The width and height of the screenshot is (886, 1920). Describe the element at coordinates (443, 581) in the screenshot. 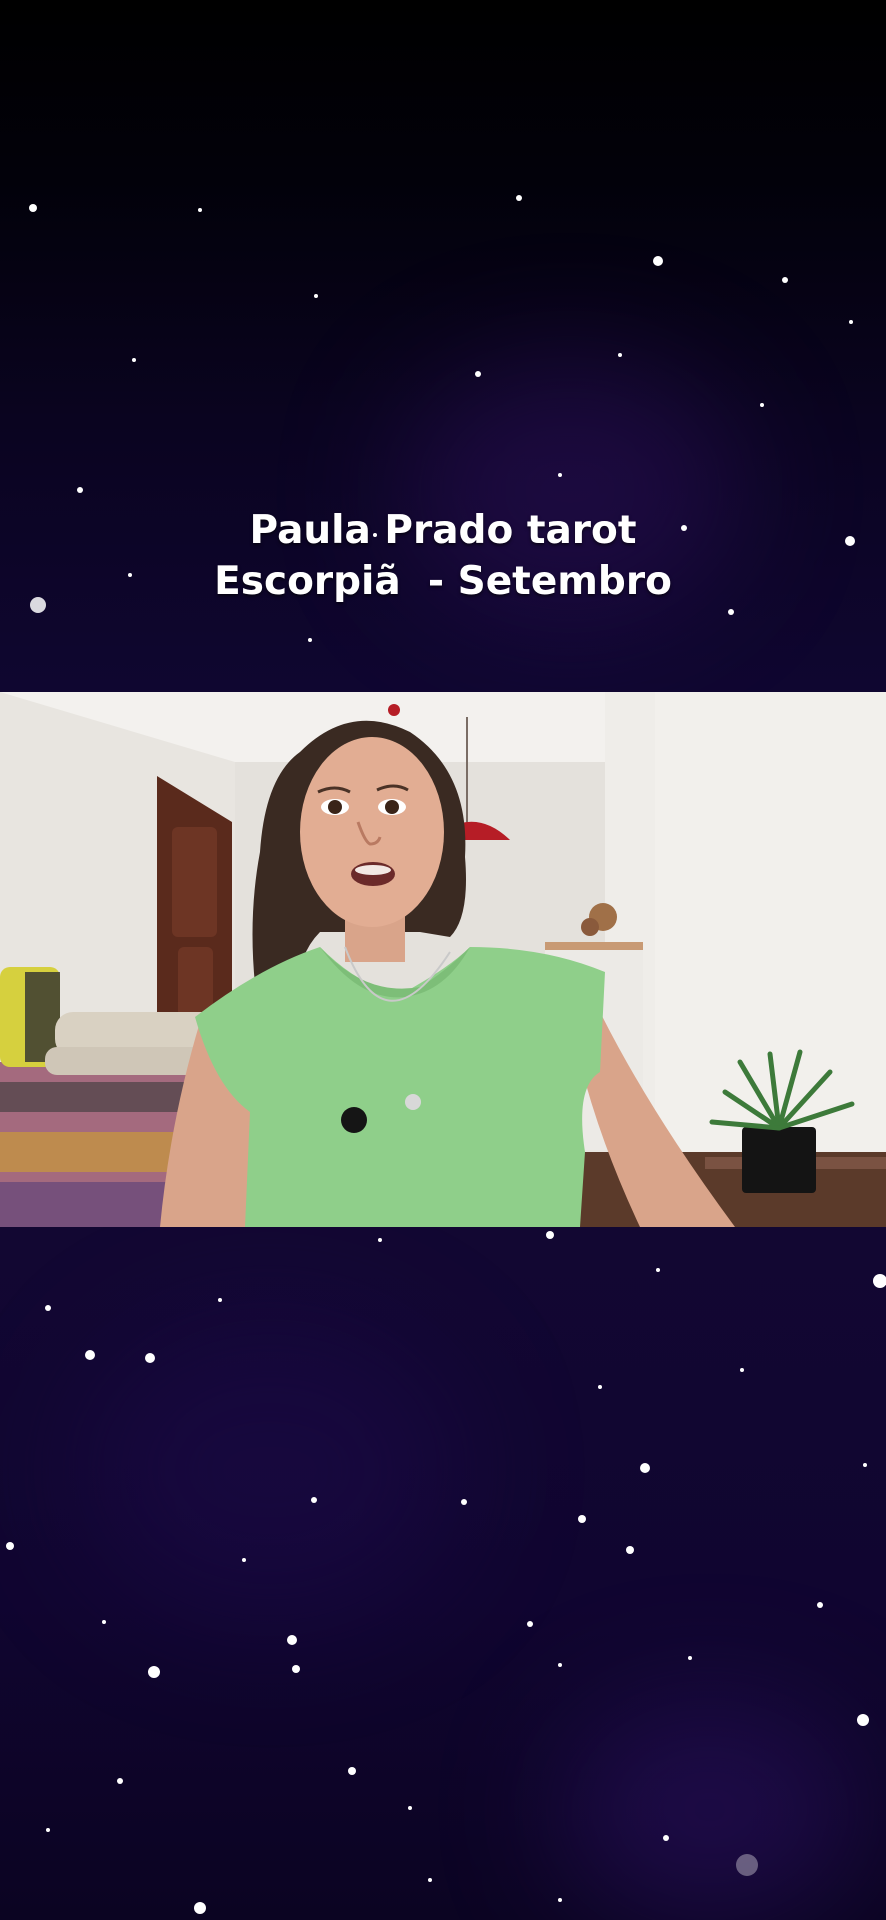

I see `caption-subtitle: Escorpiã - Setembro` at that location.